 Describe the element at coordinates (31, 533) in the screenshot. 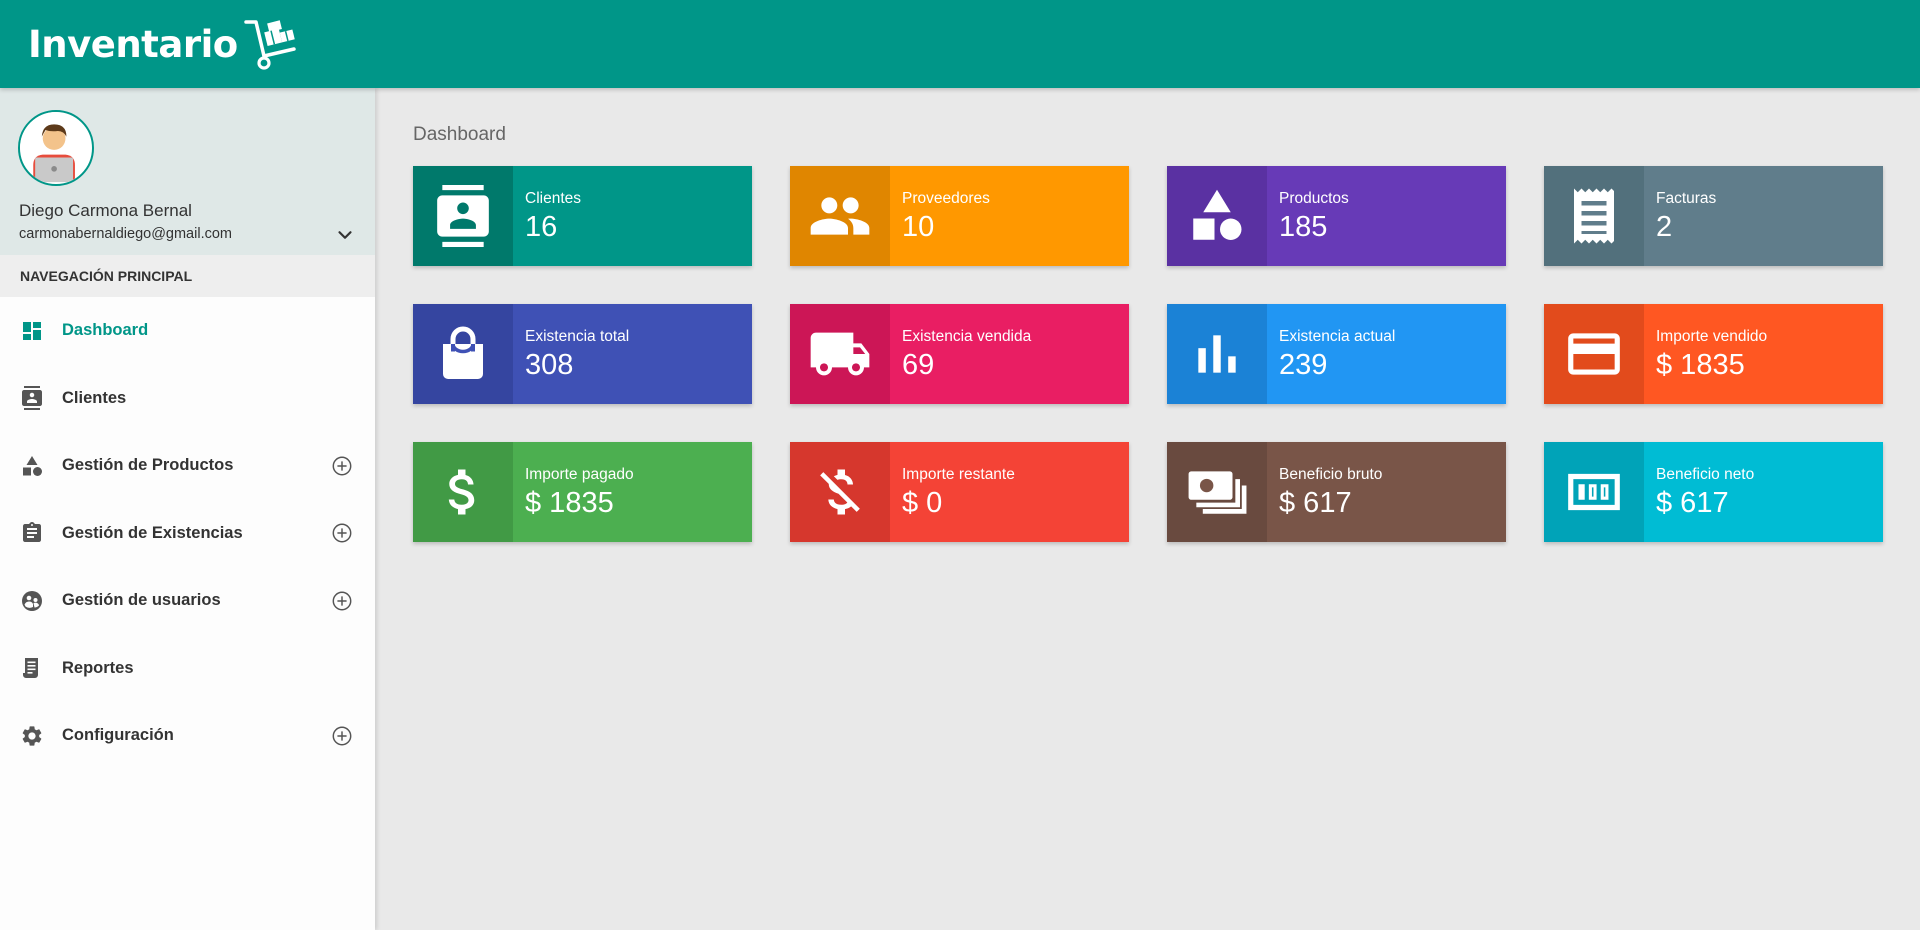

I see `clipboard-icon` at that location.